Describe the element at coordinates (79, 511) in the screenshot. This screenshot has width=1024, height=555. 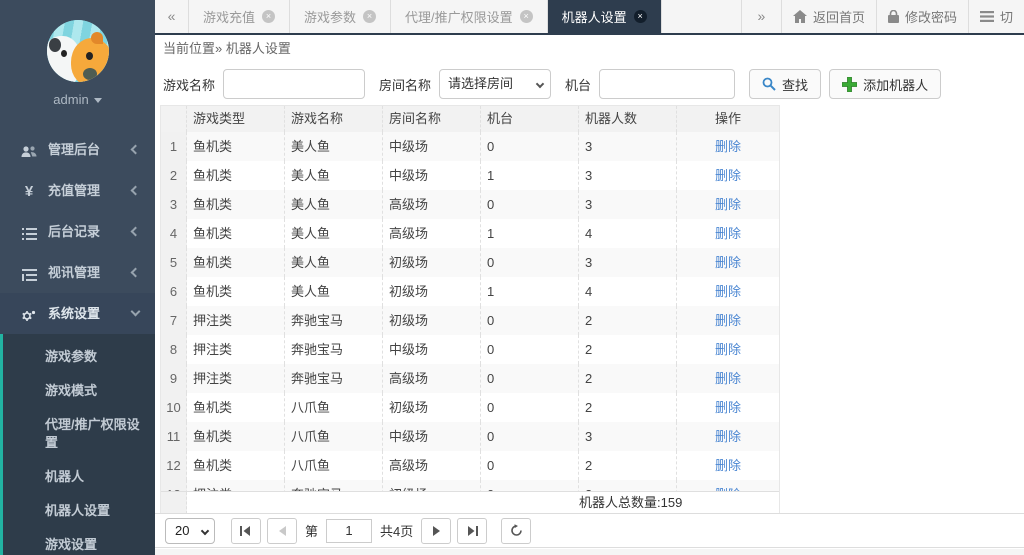
I see `submenu-item-robot-settings: 机器人设置` at that location.